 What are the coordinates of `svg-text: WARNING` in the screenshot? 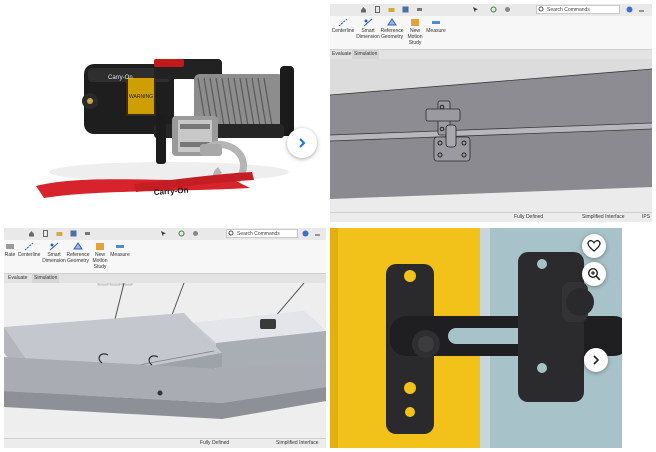 It's located at (141, 97).